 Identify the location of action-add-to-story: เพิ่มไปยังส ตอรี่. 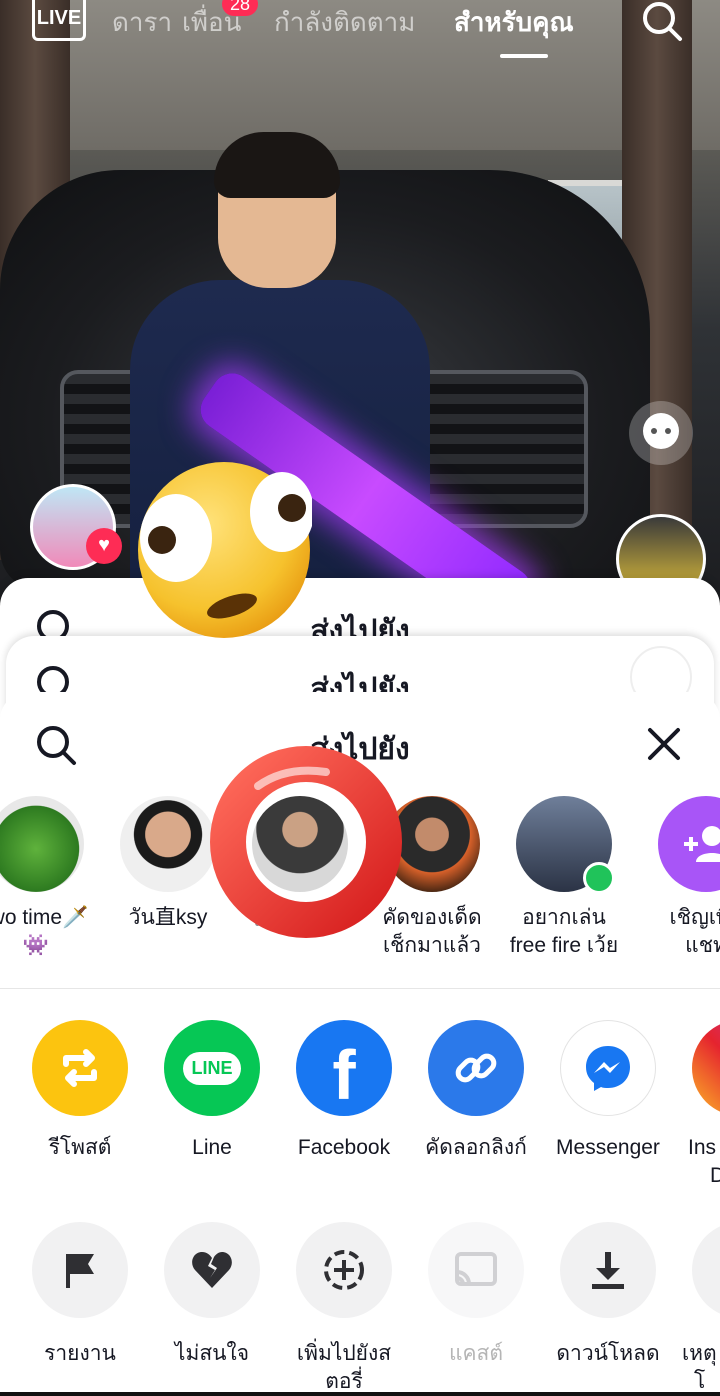
(344, 1309).